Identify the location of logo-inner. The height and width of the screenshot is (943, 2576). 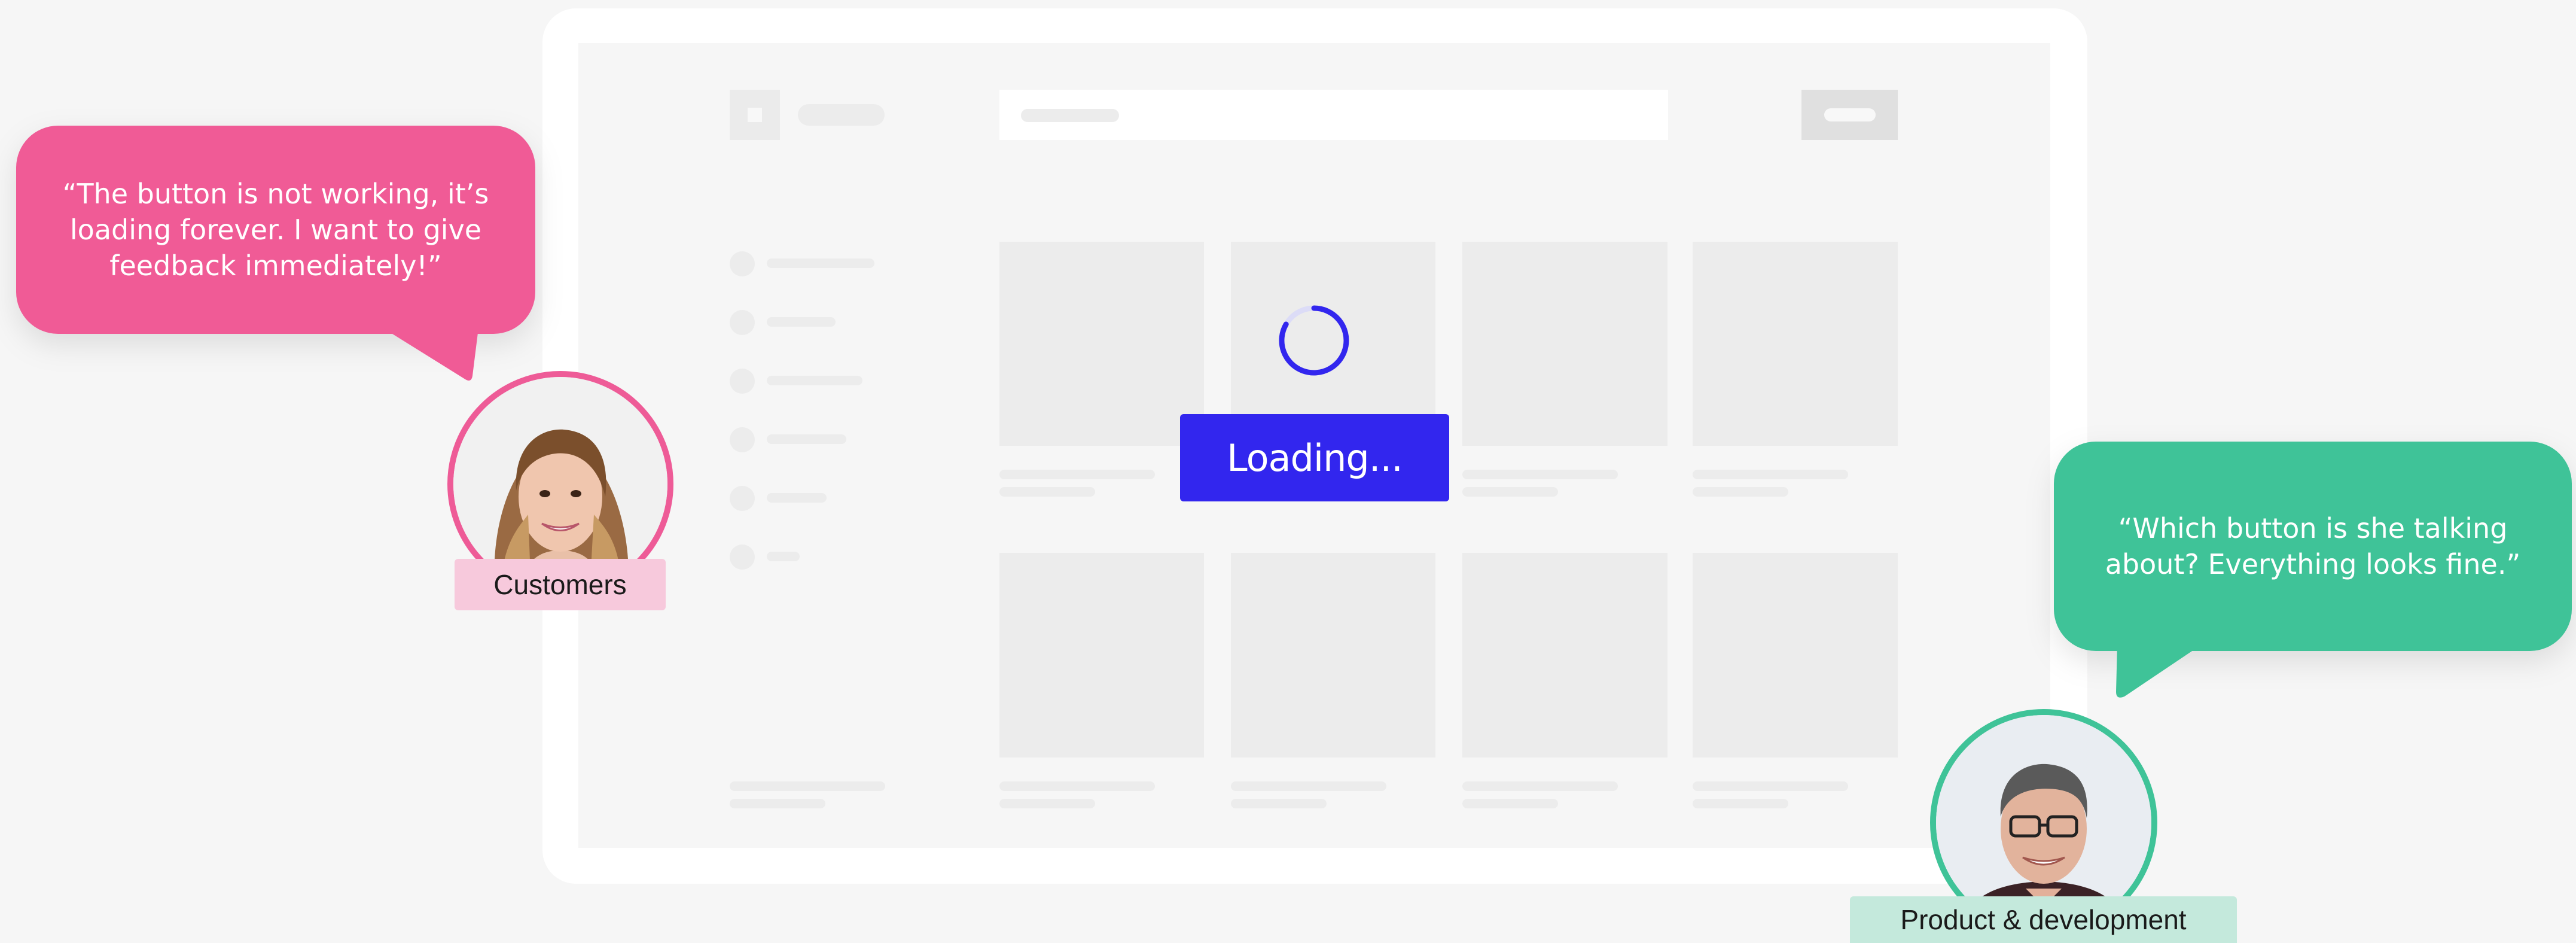
(755, 115).